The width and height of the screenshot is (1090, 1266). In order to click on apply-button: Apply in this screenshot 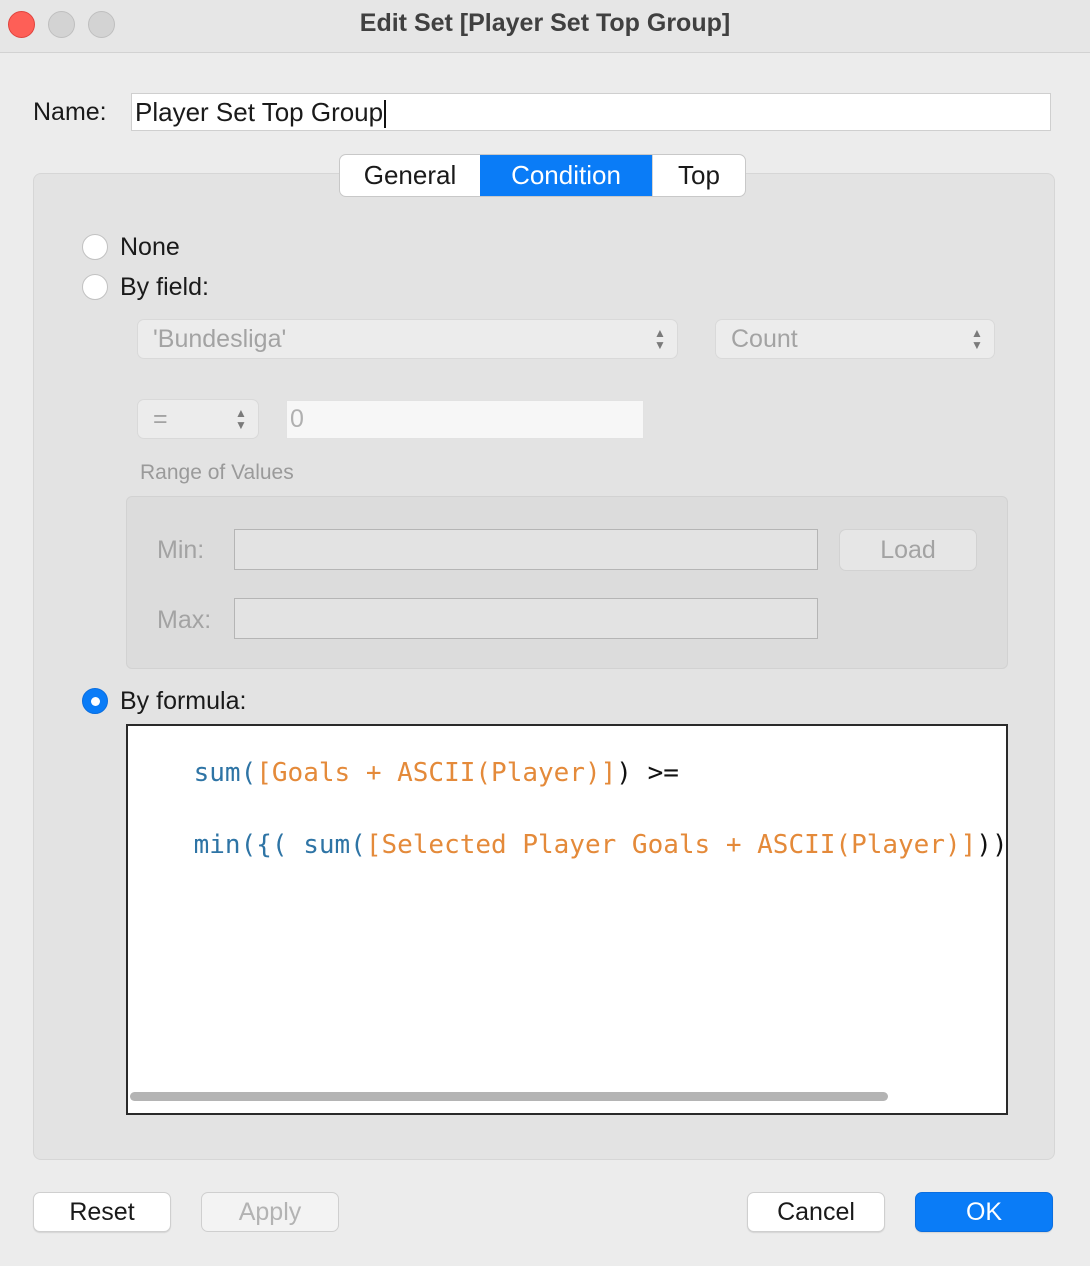, I will do `click(270, 1212)`.